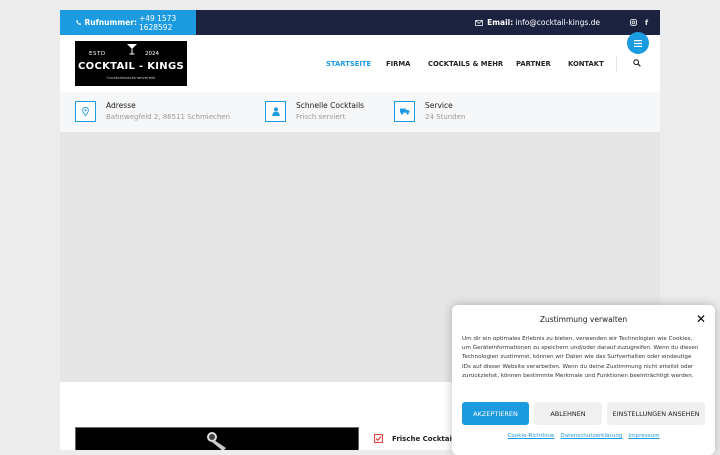 The image size is (720, 455). I want to click on feature-label: Frische Cocktails, so click(425, 438).